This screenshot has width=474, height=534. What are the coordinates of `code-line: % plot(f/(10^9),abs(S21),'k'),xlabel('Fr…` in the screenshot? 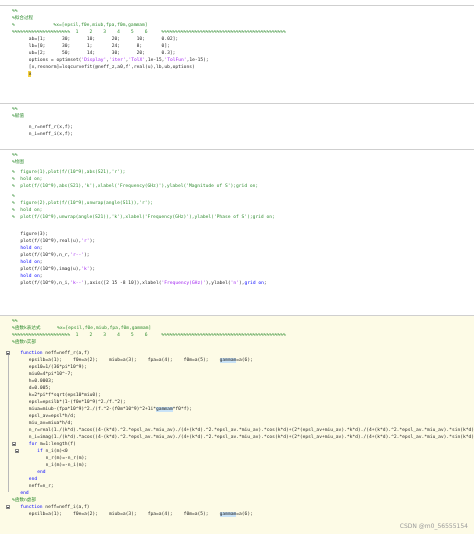 It's located at (237, 186).